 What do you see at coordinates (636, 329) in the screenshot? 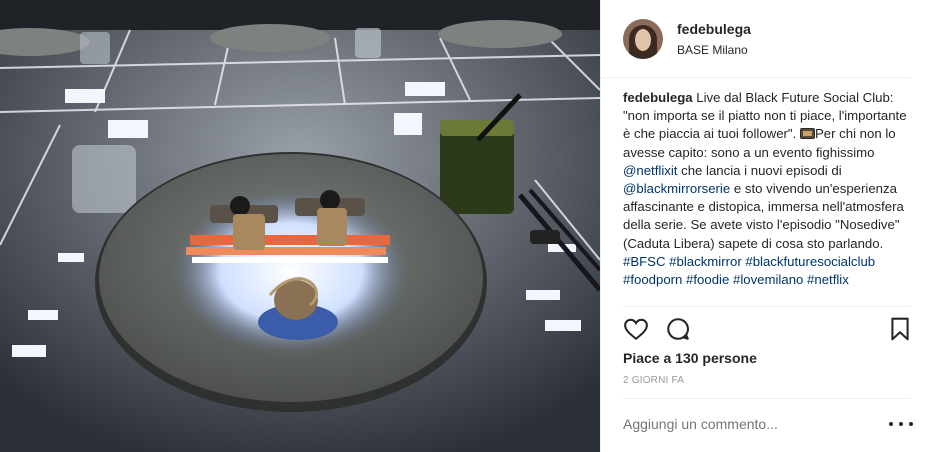
I see `heart-icon` at bounding box center [636, 329].